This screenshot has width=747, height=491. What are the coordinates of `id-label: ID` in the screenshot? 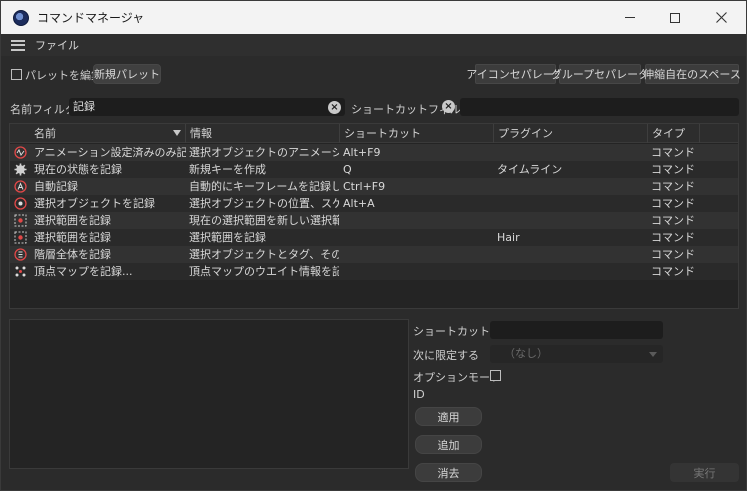 It's located at (419, 394).